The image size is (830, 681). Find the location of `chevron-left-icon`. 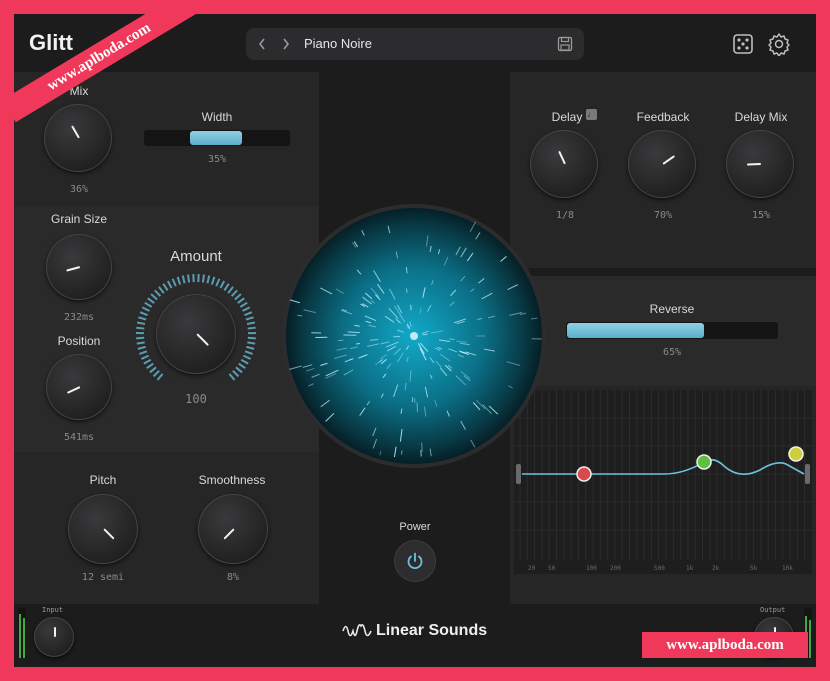

chevron-left-icon is located at coordinates (261, 44).